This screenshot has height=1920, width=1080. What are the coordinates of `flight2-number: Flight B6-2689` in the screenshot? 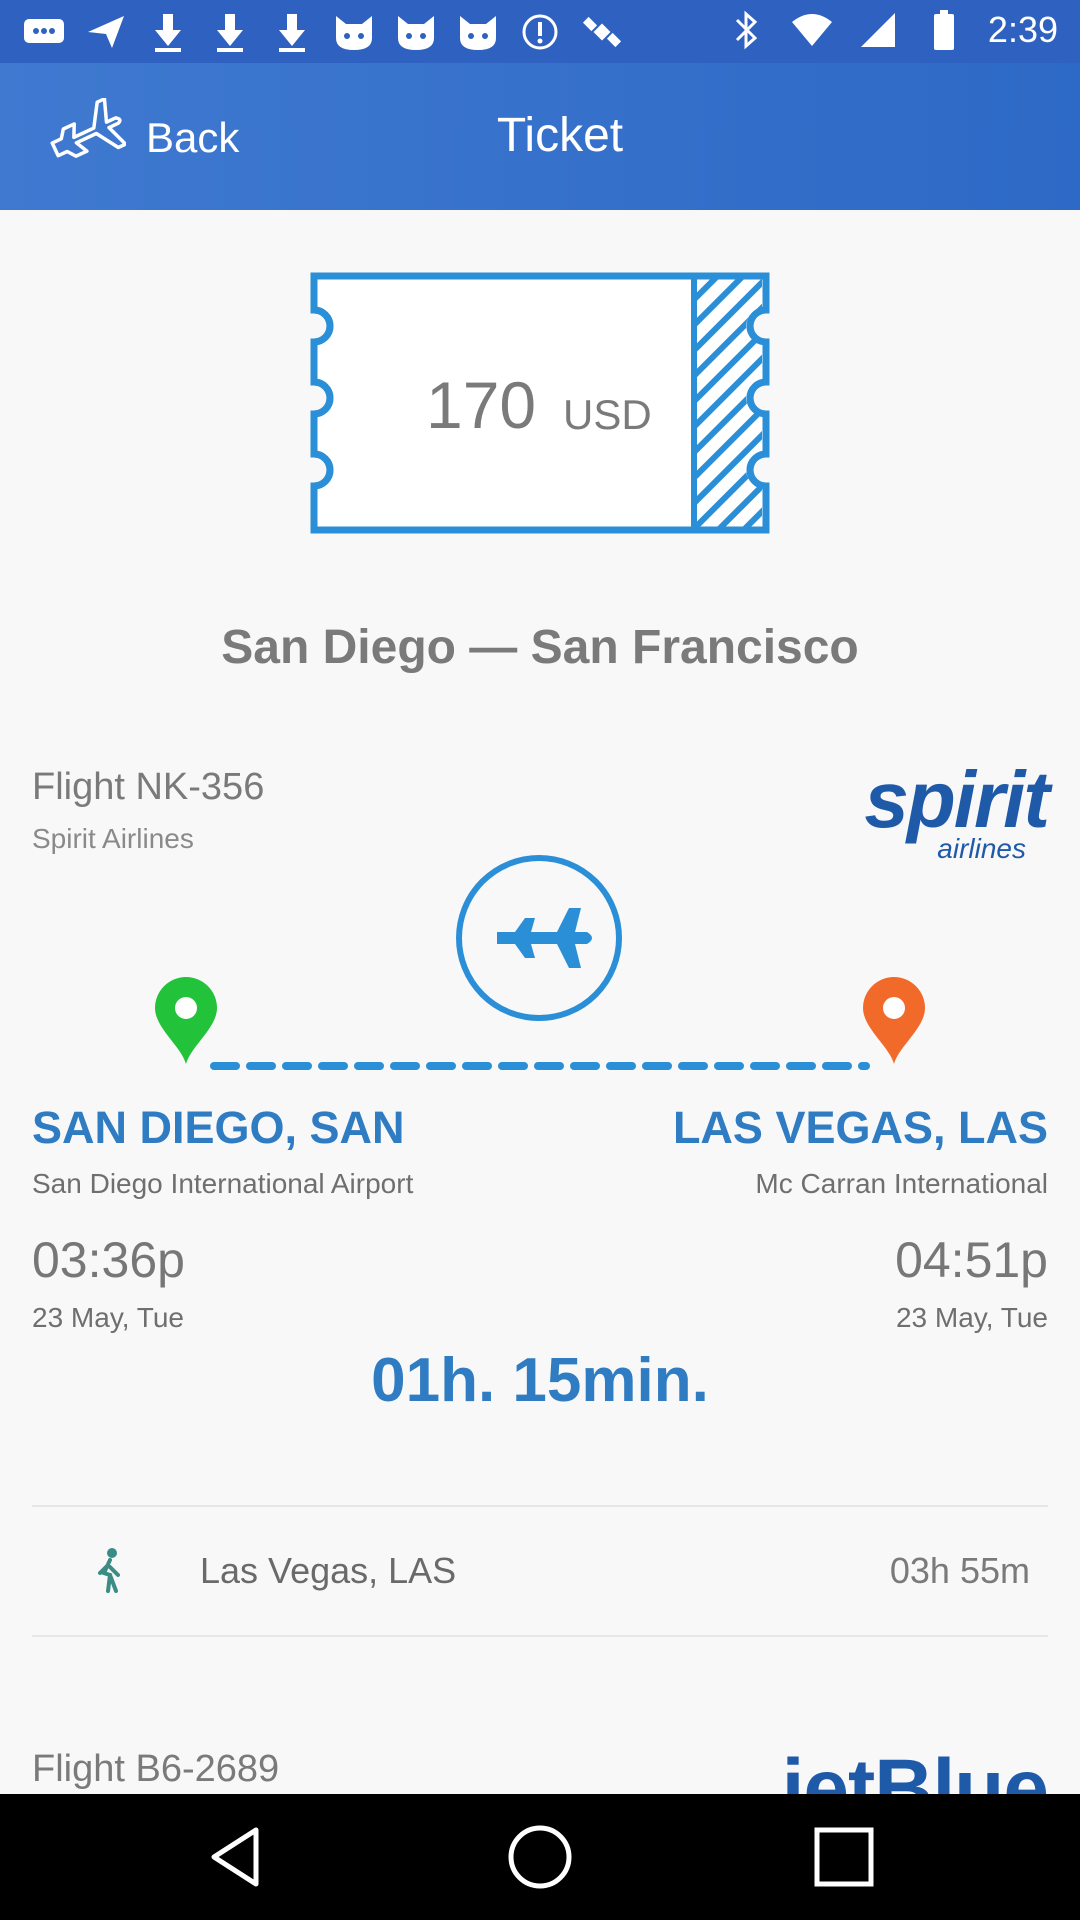 It's located at (156, 1769).